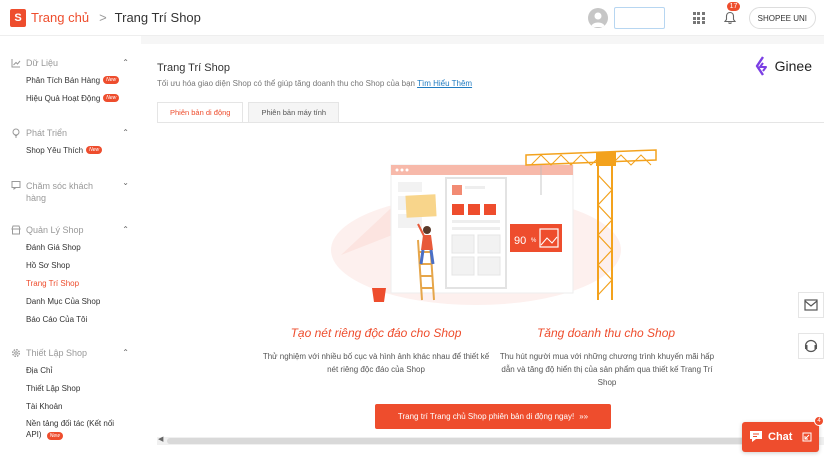 The image size is (824, 463). What do you see at coordinates (47, 133) in the screenshot?
I see `sidebar-section-title: Phát Triển` at bounding box center [47, 133].